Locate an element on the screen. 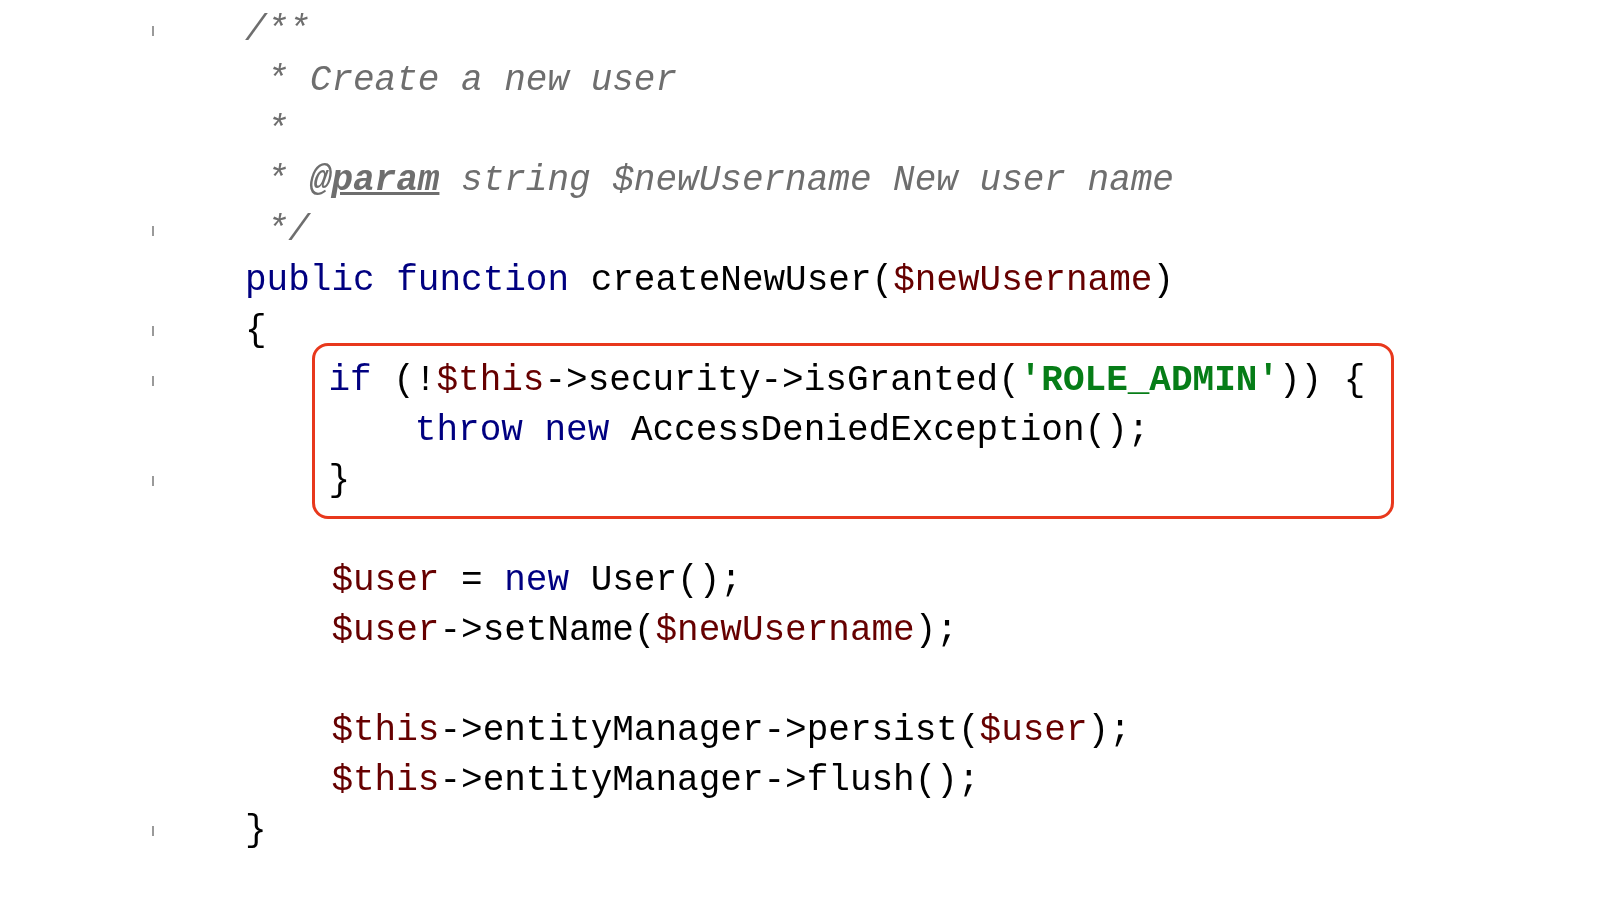 Image resolution: width=1600 pixels, height=900 pixels. code-line: $user = new User(); is located at coordinates (536, 581).